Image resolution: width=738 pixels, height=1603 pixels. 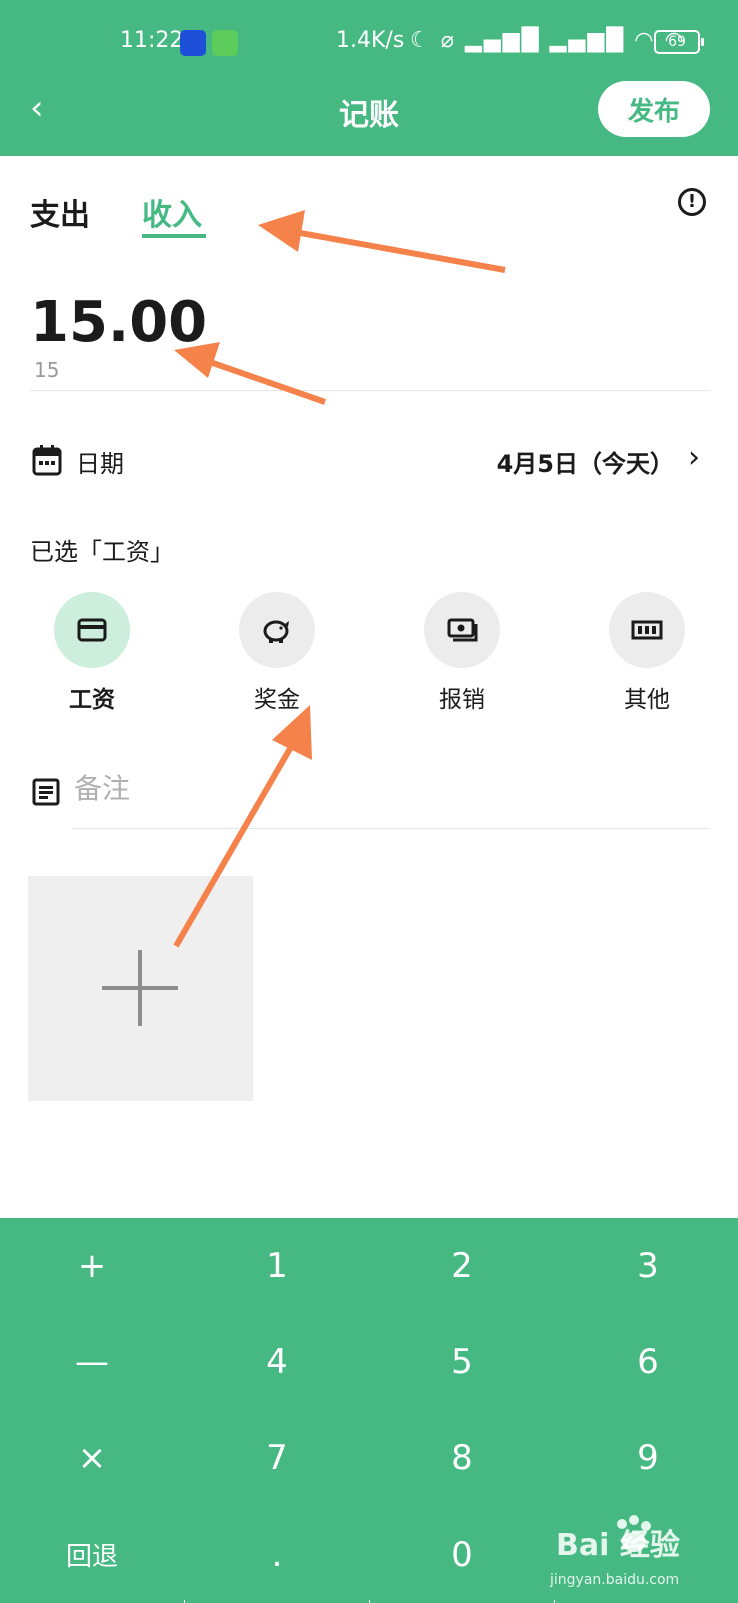 What do you see at coordinates (102, 552) in the screenshot?
I see `selected-category-text: 已选「工资」` at bounding box center [102, 552].